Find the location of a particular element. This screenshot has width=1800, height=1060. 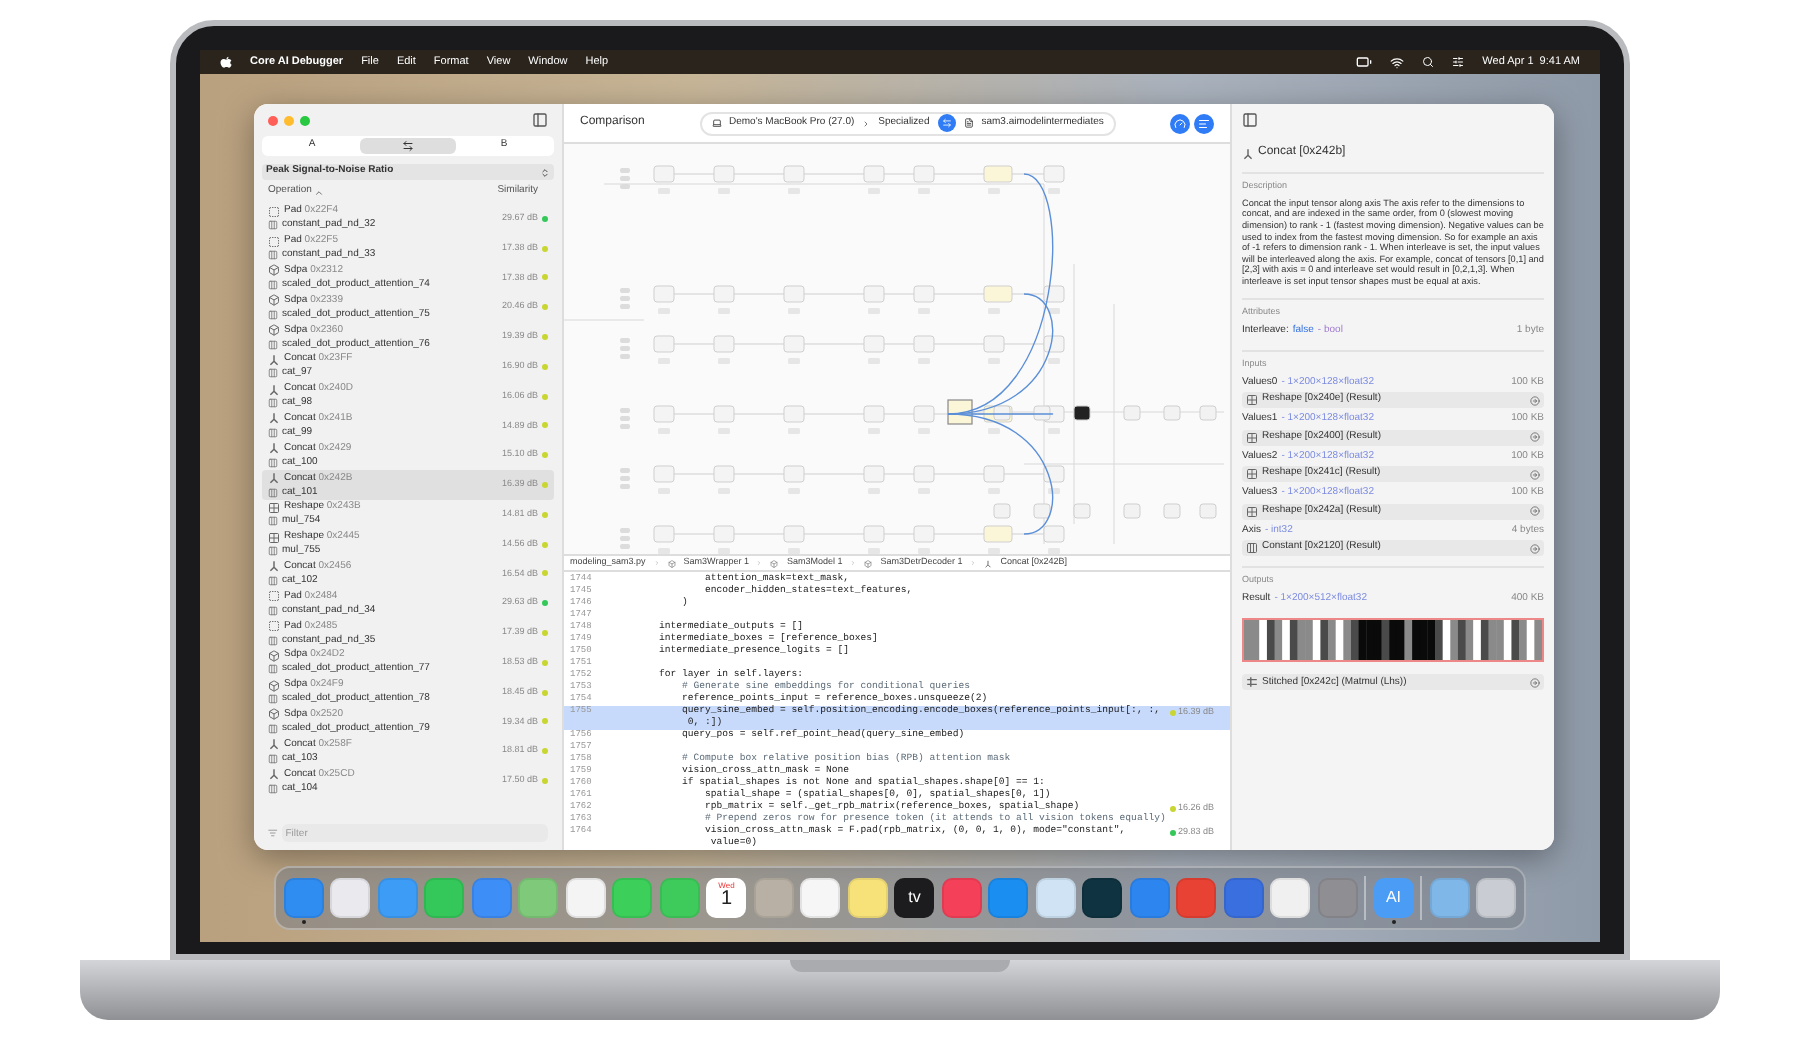

segment-tab is located at coordinates (408, 146).